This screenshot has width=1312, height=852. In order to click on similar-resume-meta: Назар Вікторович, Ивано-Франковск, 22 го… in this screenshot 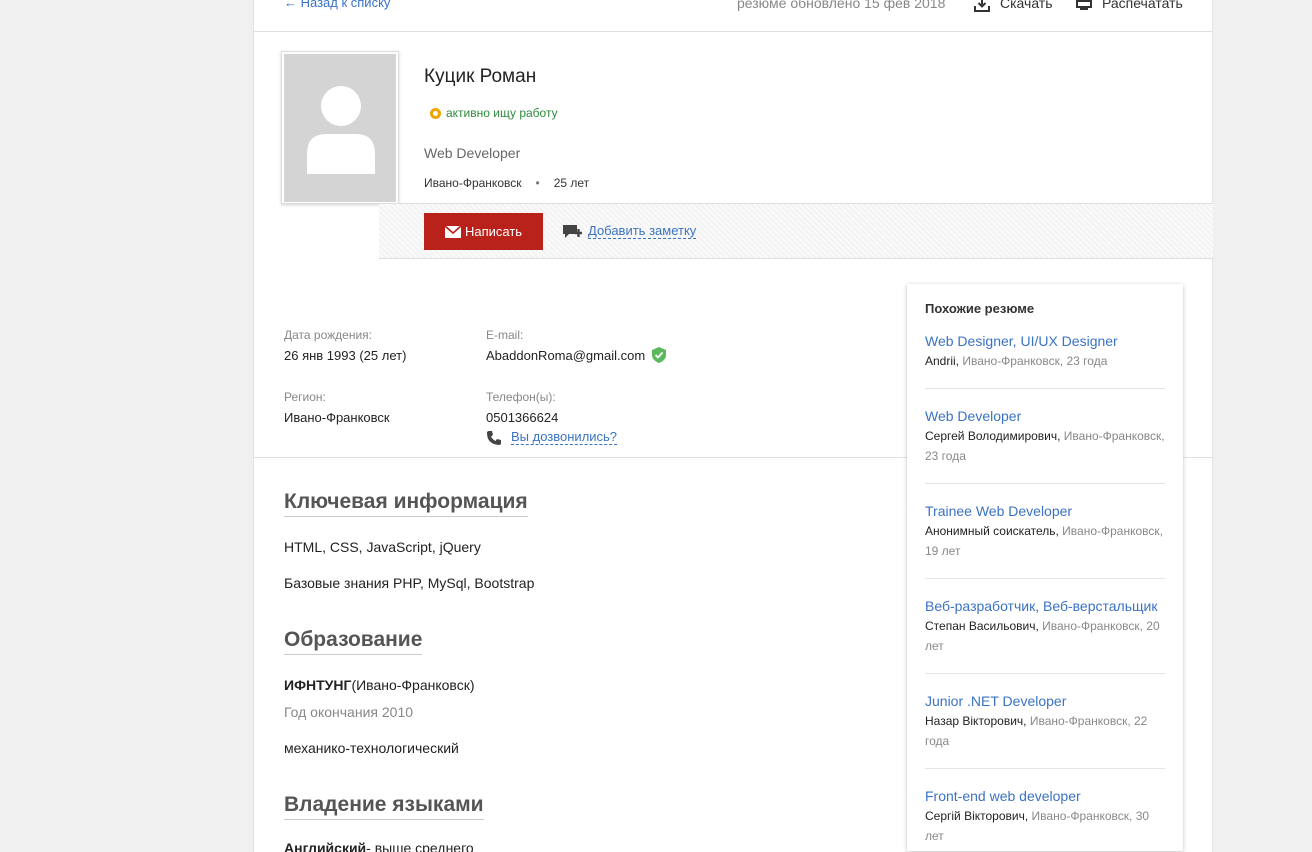, I will do `click(1045, 731)`.